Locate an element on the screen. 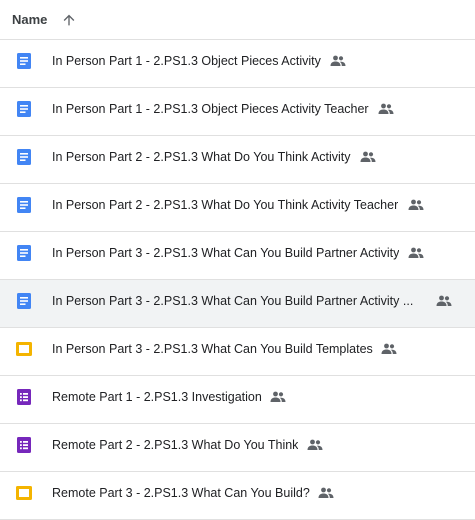 The height and width of the screenshot is (520, 475). arrow-up-icon is located at coordinates (69, 20).